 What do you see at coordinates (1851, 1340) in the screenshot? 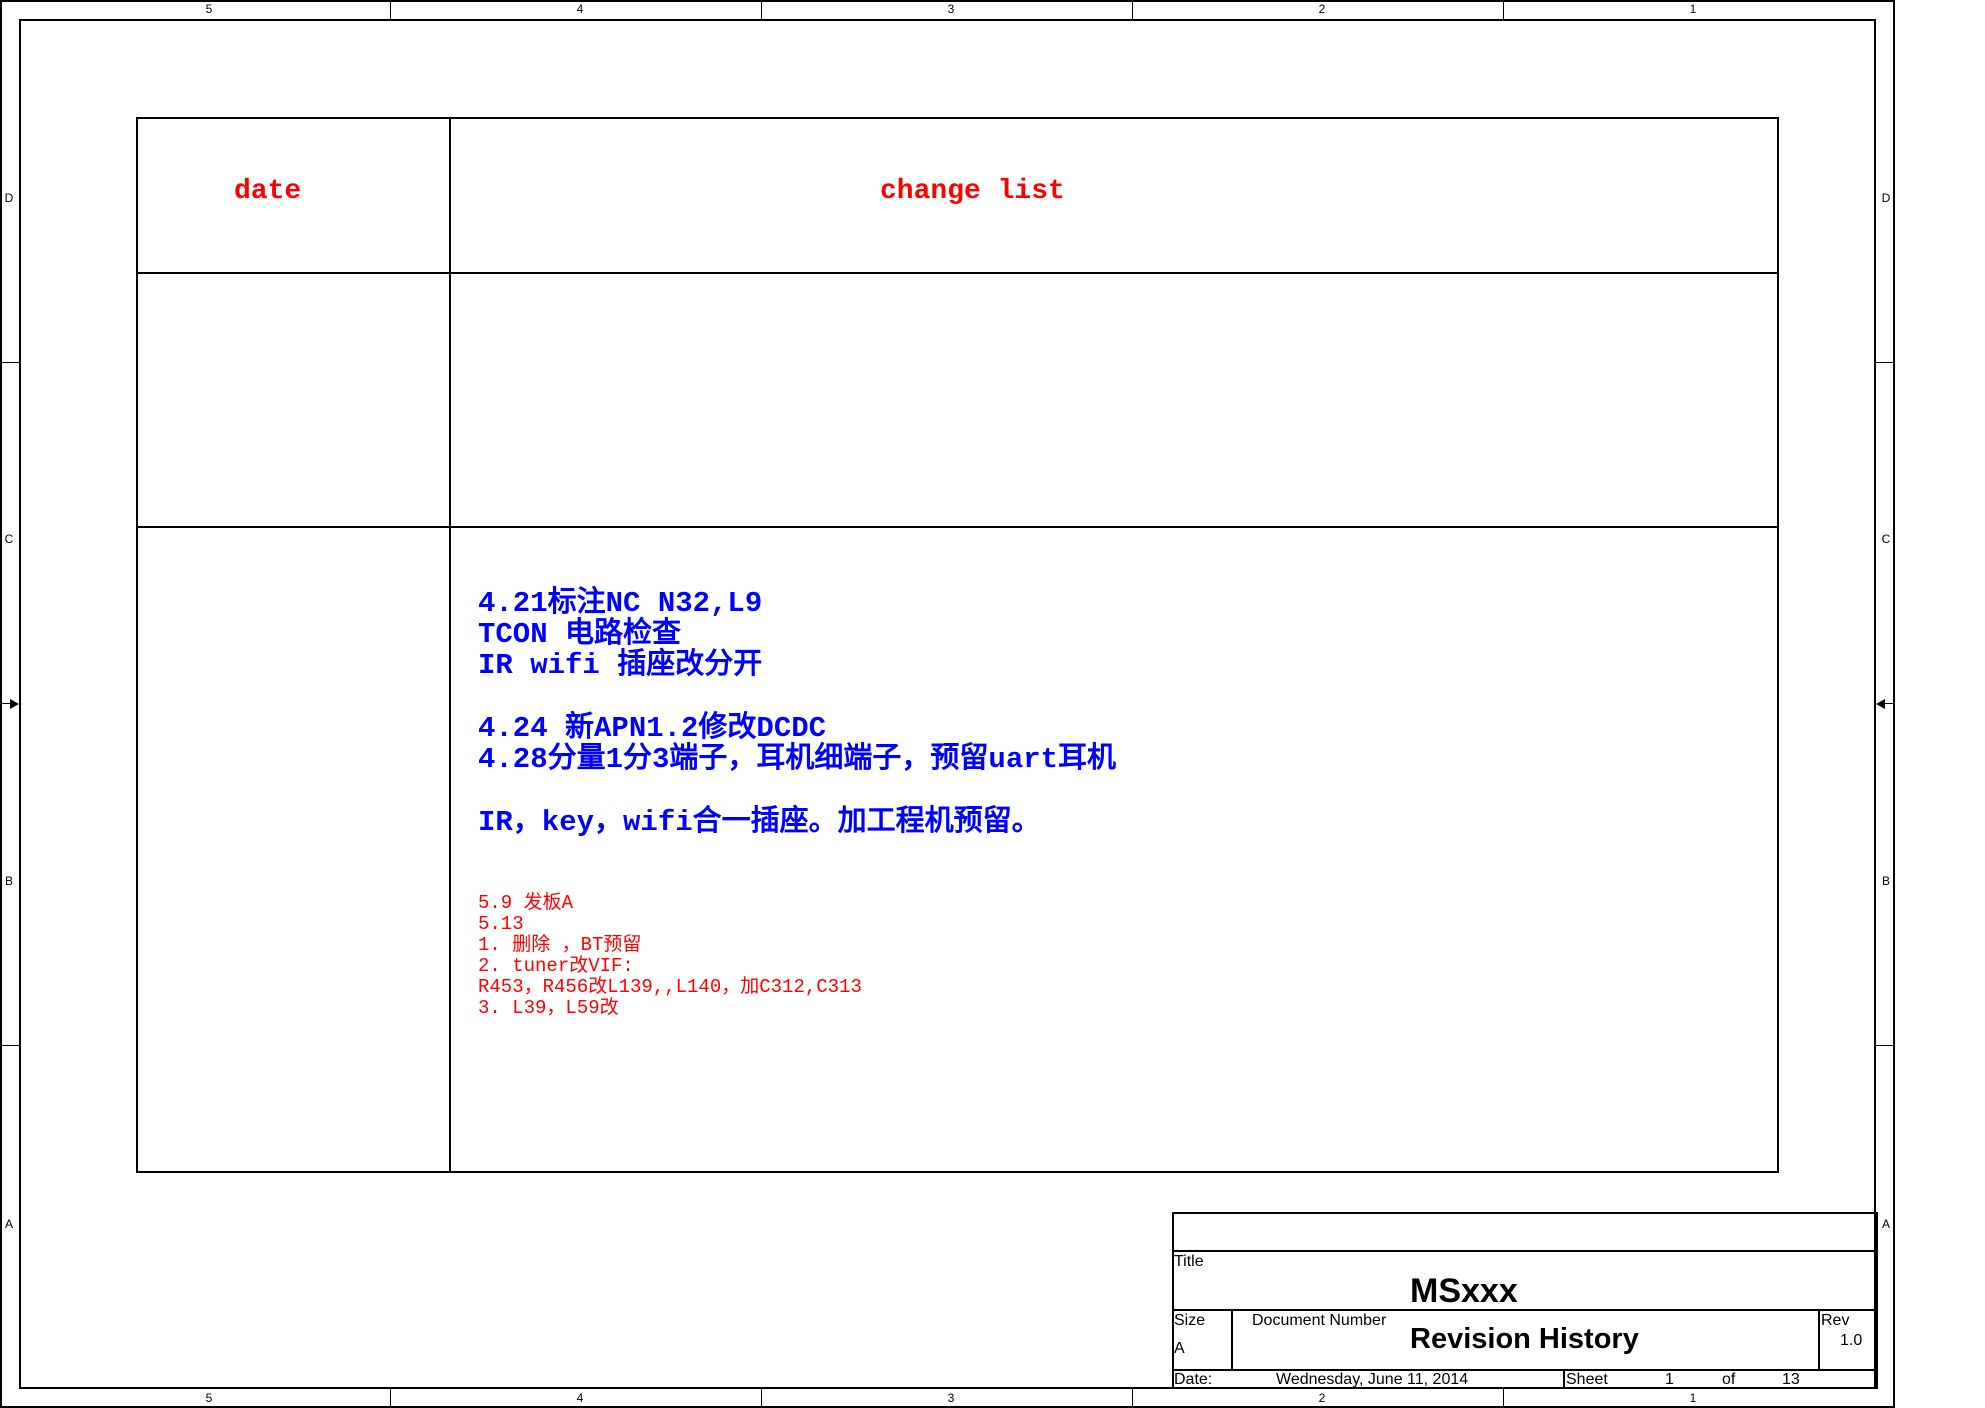
I see `rev-value: 1.0` at bounding box center [1851, 1340].